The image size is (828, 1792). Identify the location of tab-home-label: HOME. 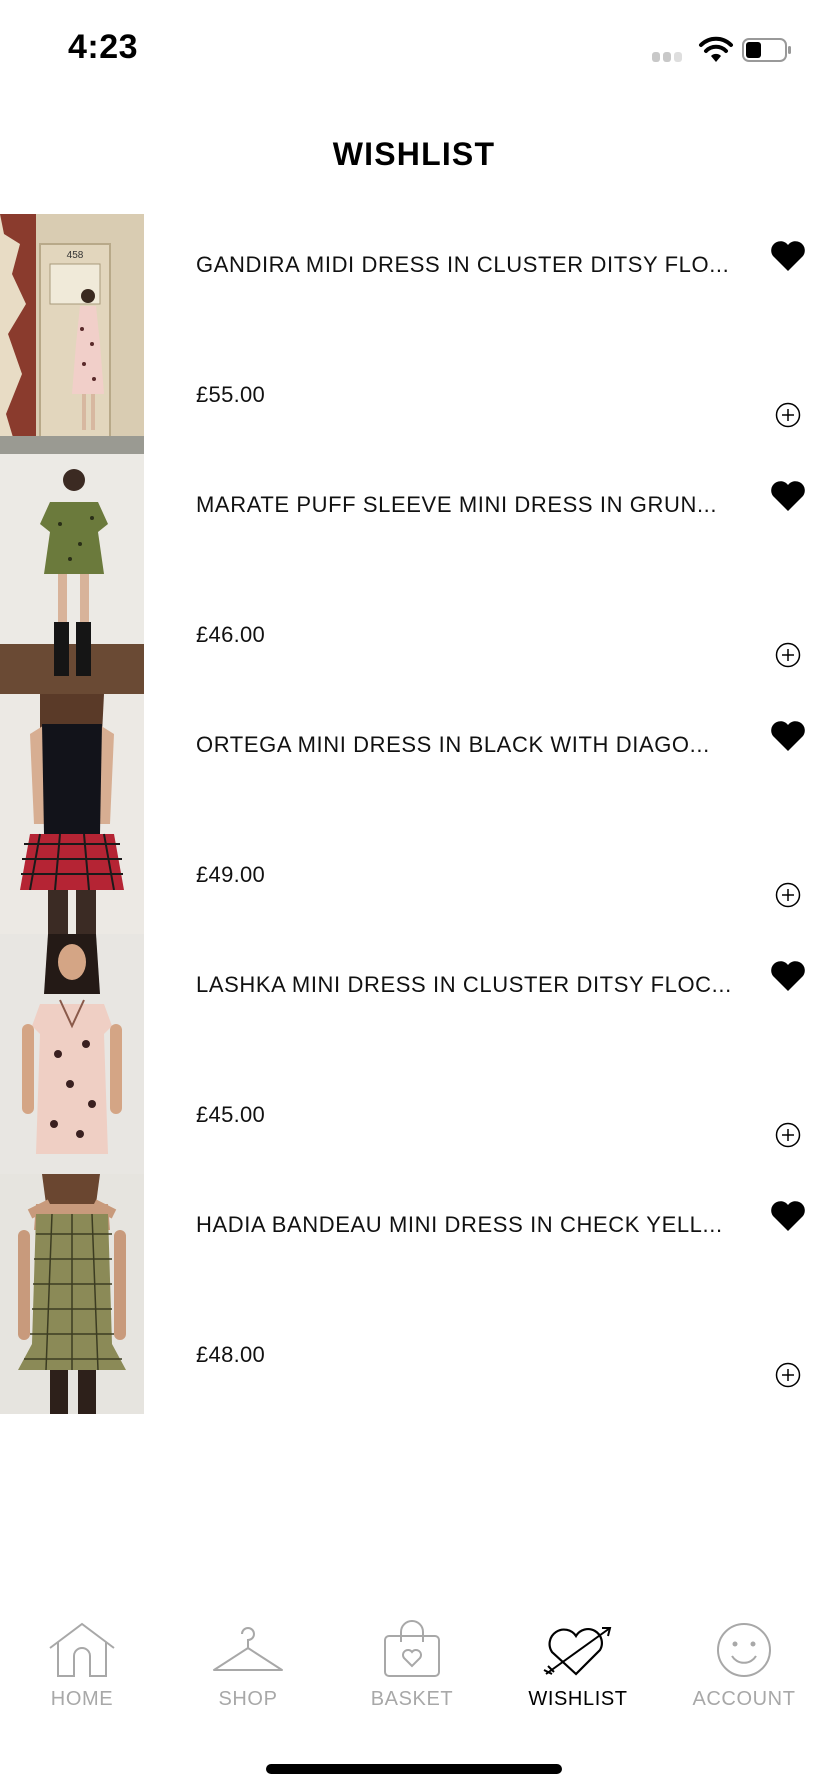
(82, 1699).